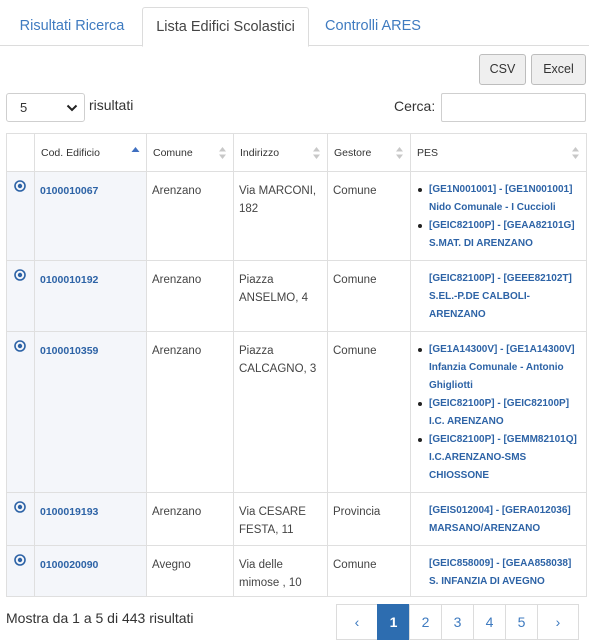 The width and height of the screenshot is (589, 640). What do you see at coordinates (20, 152) in the screenshot?
I see `header-icon-column` at bounding box center [20, 152].